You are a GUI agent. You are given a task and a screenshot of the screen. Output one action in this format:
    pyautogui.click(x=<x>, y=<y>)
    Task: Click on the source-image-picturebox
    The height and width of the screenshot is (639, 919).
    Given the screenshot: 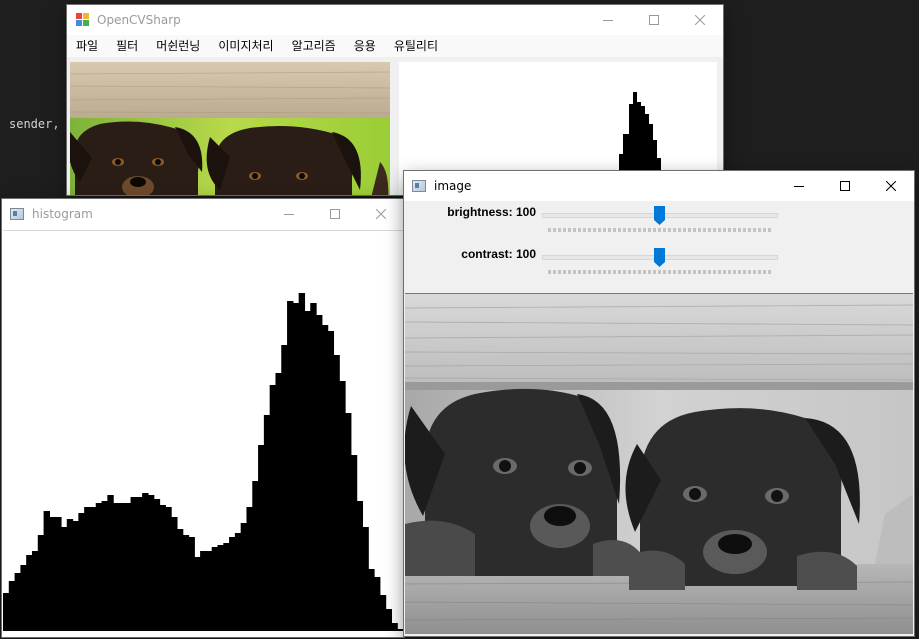 What is the action you would take?
    pyautogui.click(x=230, y=128)
    